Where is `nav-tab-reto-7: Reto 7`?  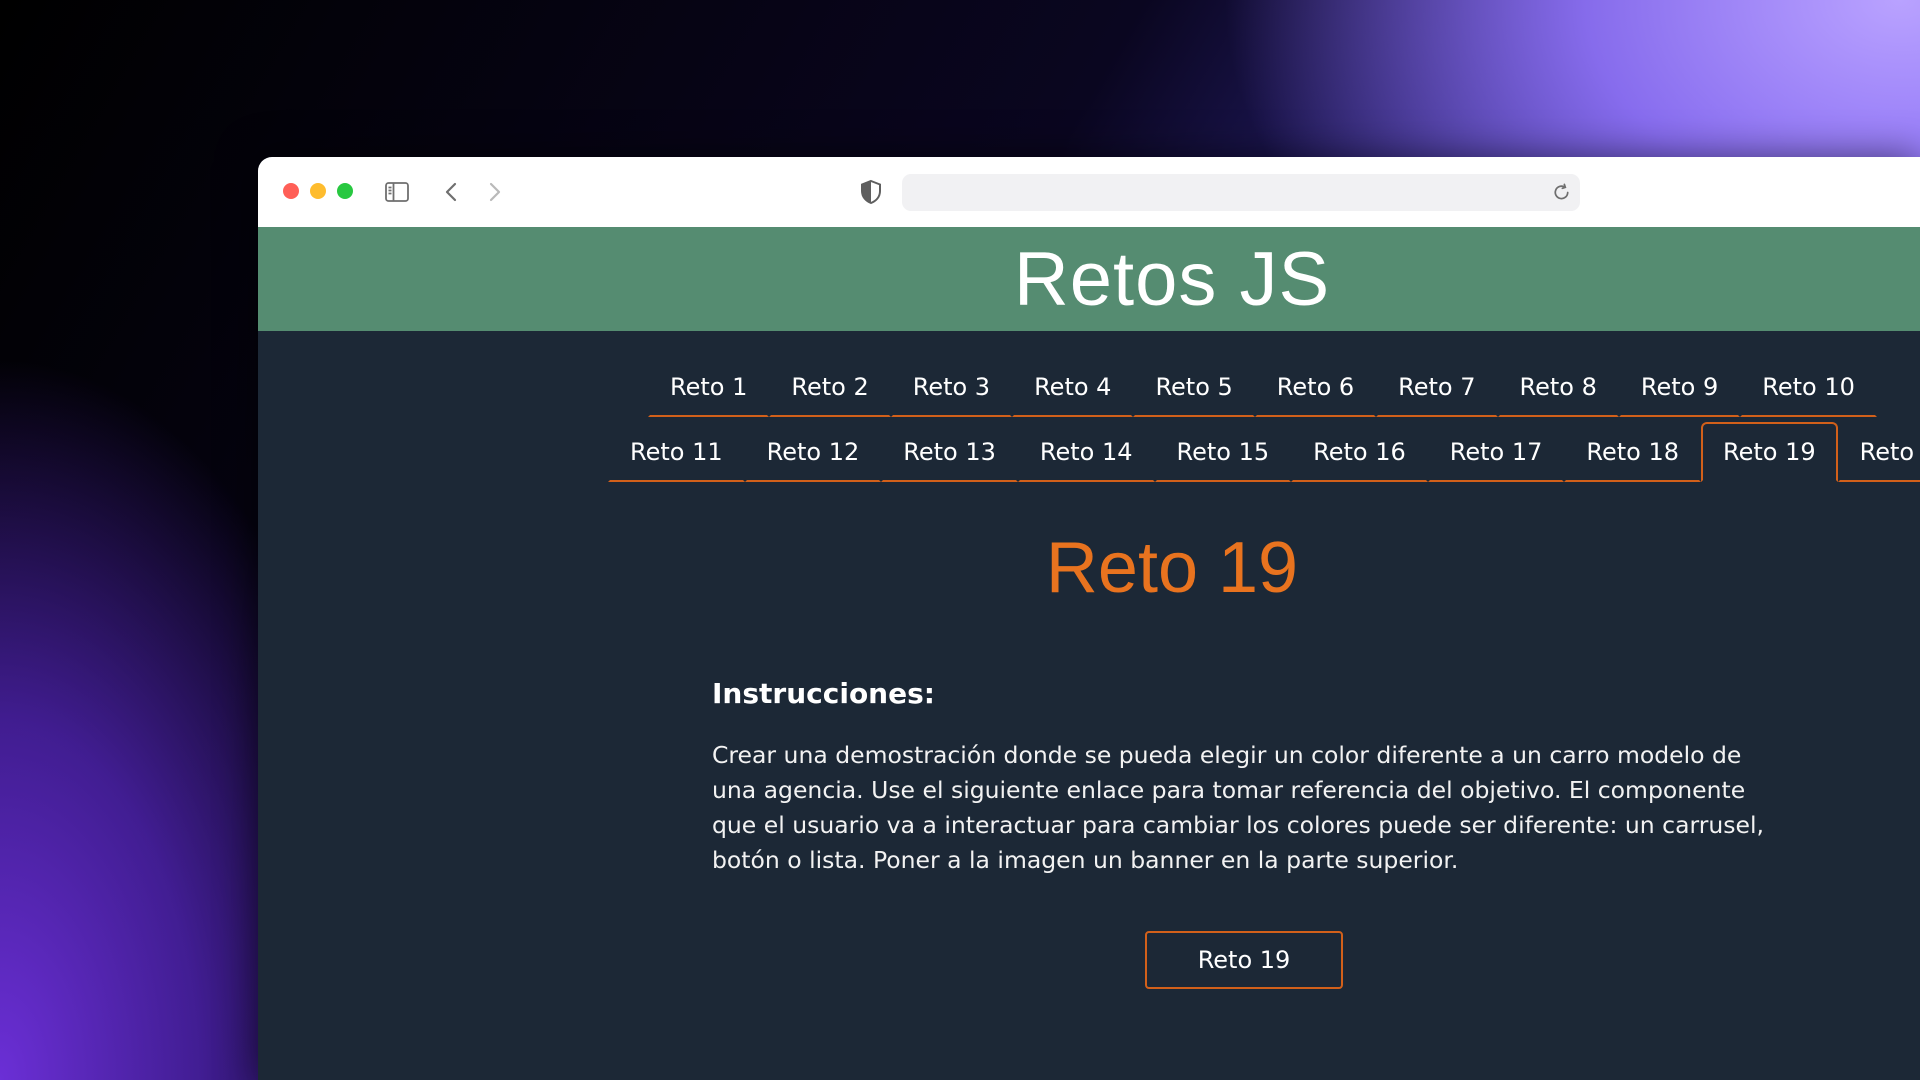
nav-tab-reto-7: Reto 7 is located at coordinates (1437, 387).